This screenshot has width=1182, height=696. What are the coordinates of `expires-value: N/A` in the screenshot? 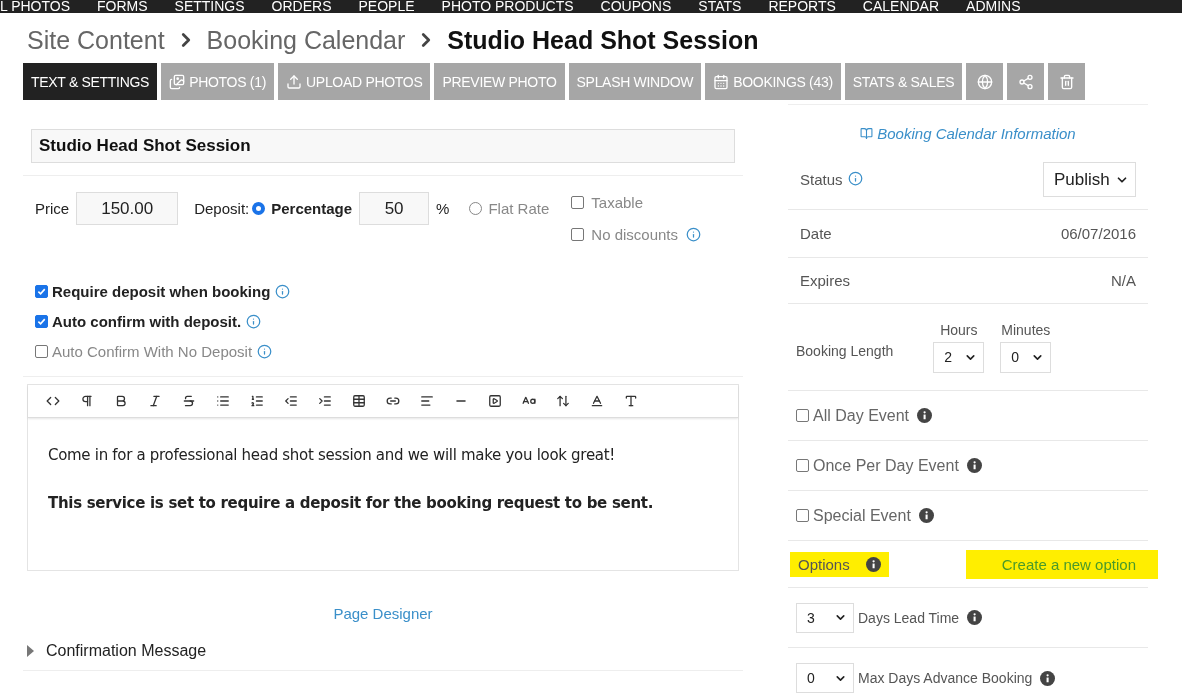 It's located at (1123, 280).